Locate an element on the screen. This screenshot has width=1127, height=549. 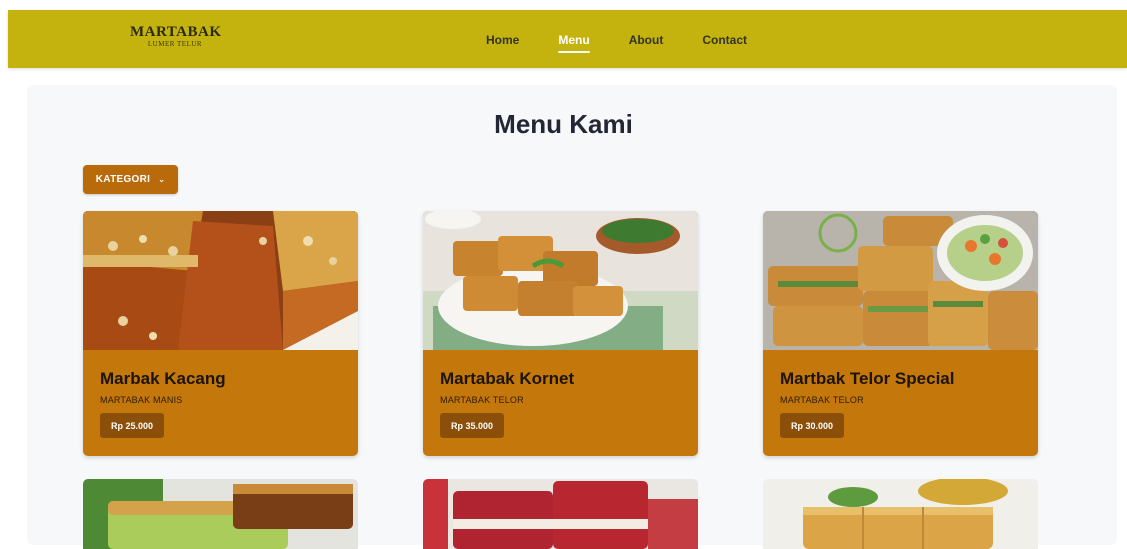
price-badge: Rp 25.000 is located at coordinates (132, 425).